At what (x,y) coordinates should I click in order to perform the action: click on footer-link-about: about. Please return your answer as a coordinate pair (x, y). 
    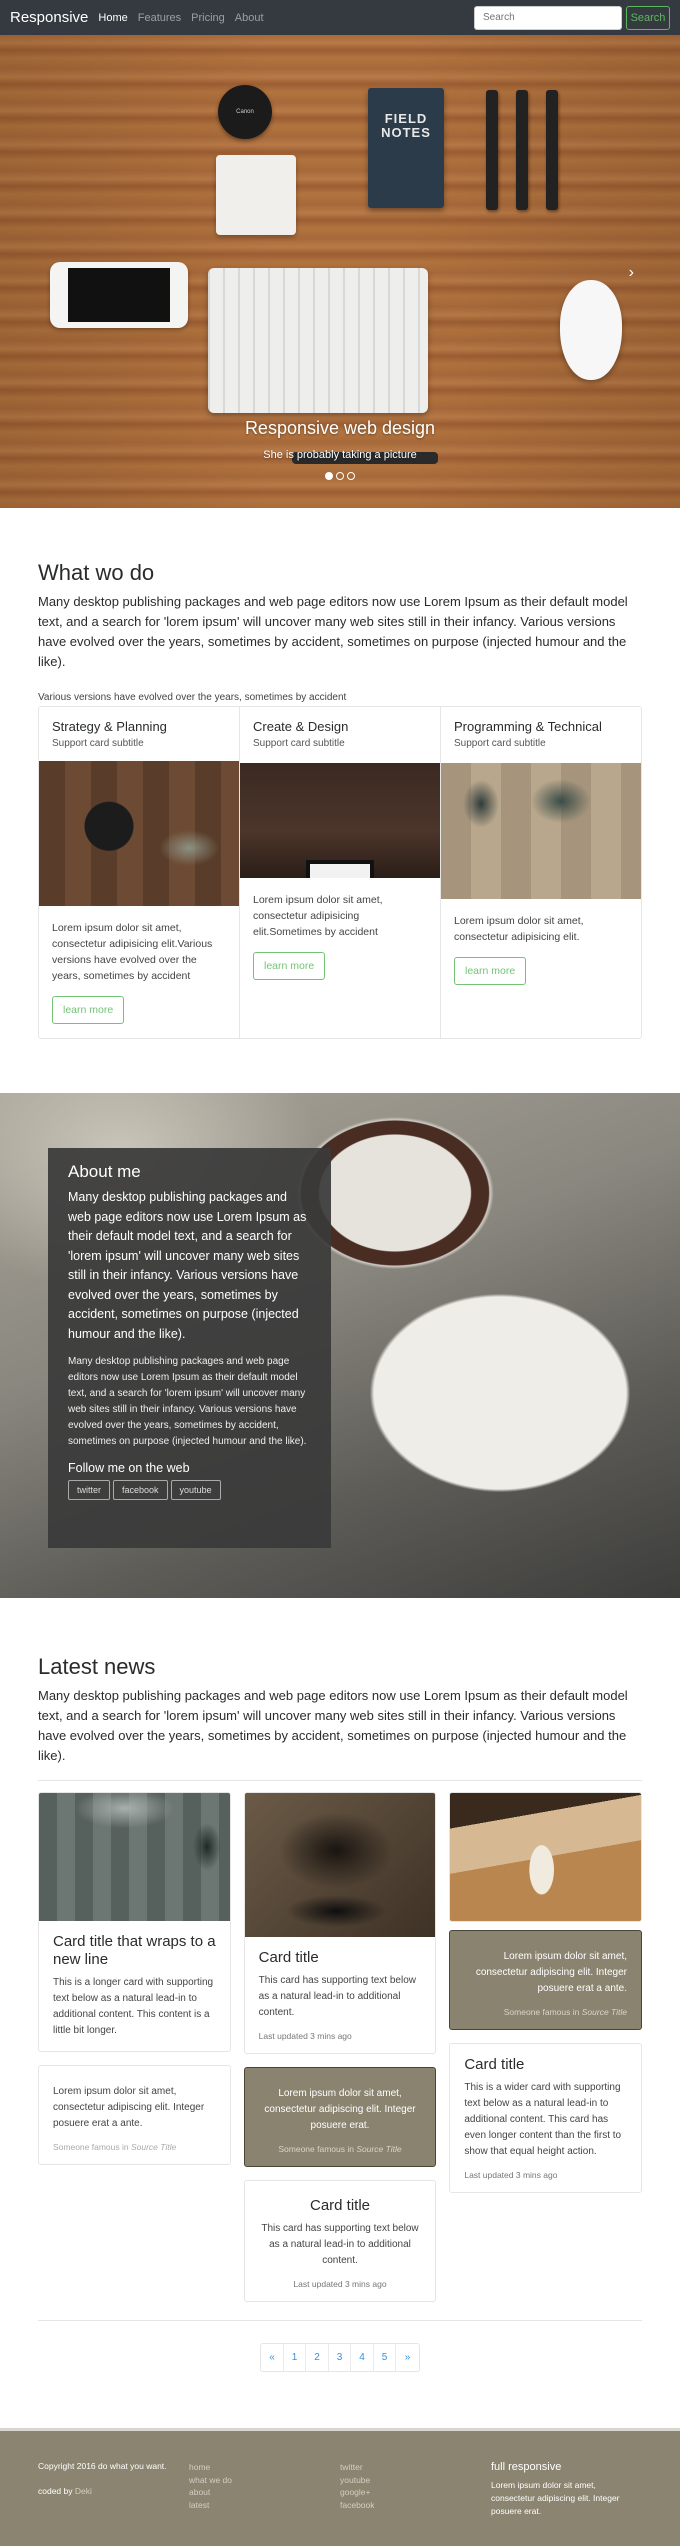
    Looking at the image, I should click on (264, 2492).